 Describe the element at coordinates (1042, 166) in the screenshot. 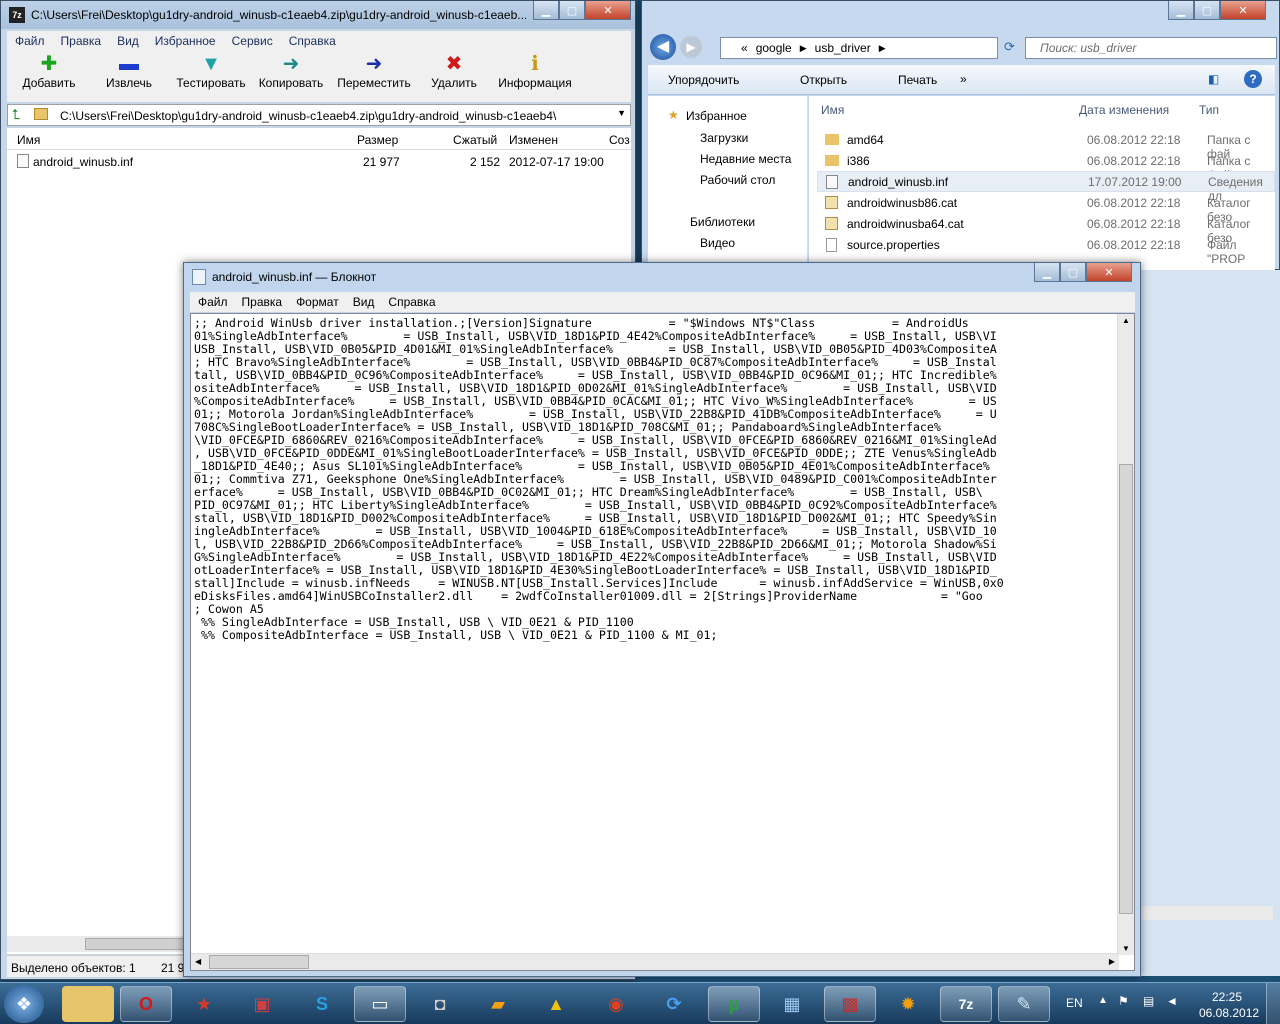

I see `list-item: i386 06.08.2012 22:18 Папка с фай` at that location.